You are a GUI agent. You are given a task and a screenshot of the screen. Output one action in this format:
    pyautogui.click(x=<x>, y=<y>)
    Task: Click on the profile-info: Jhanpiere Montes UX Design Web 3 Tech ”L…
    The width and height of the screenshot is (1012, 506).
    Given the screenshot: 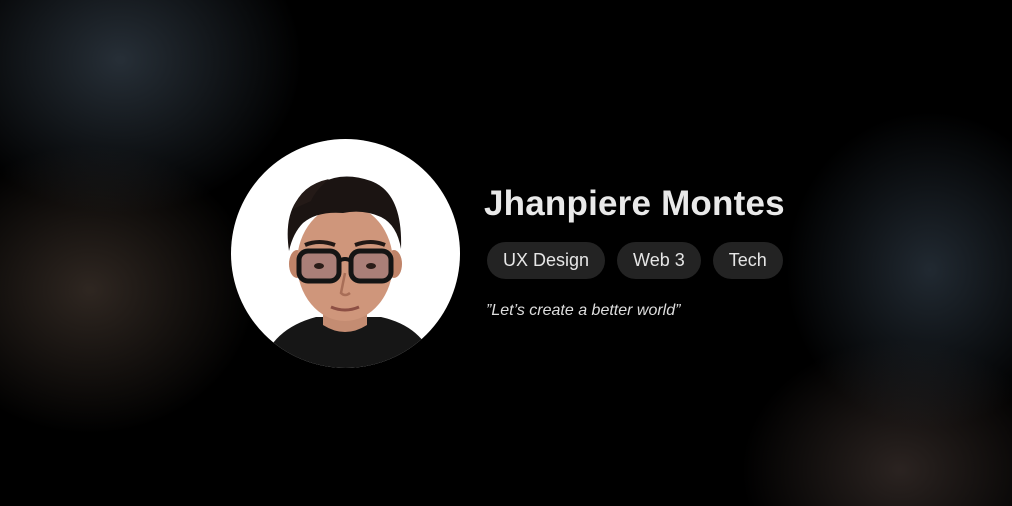 What is the action you would take?
    pyautogui.click(x=634, y=250)
    